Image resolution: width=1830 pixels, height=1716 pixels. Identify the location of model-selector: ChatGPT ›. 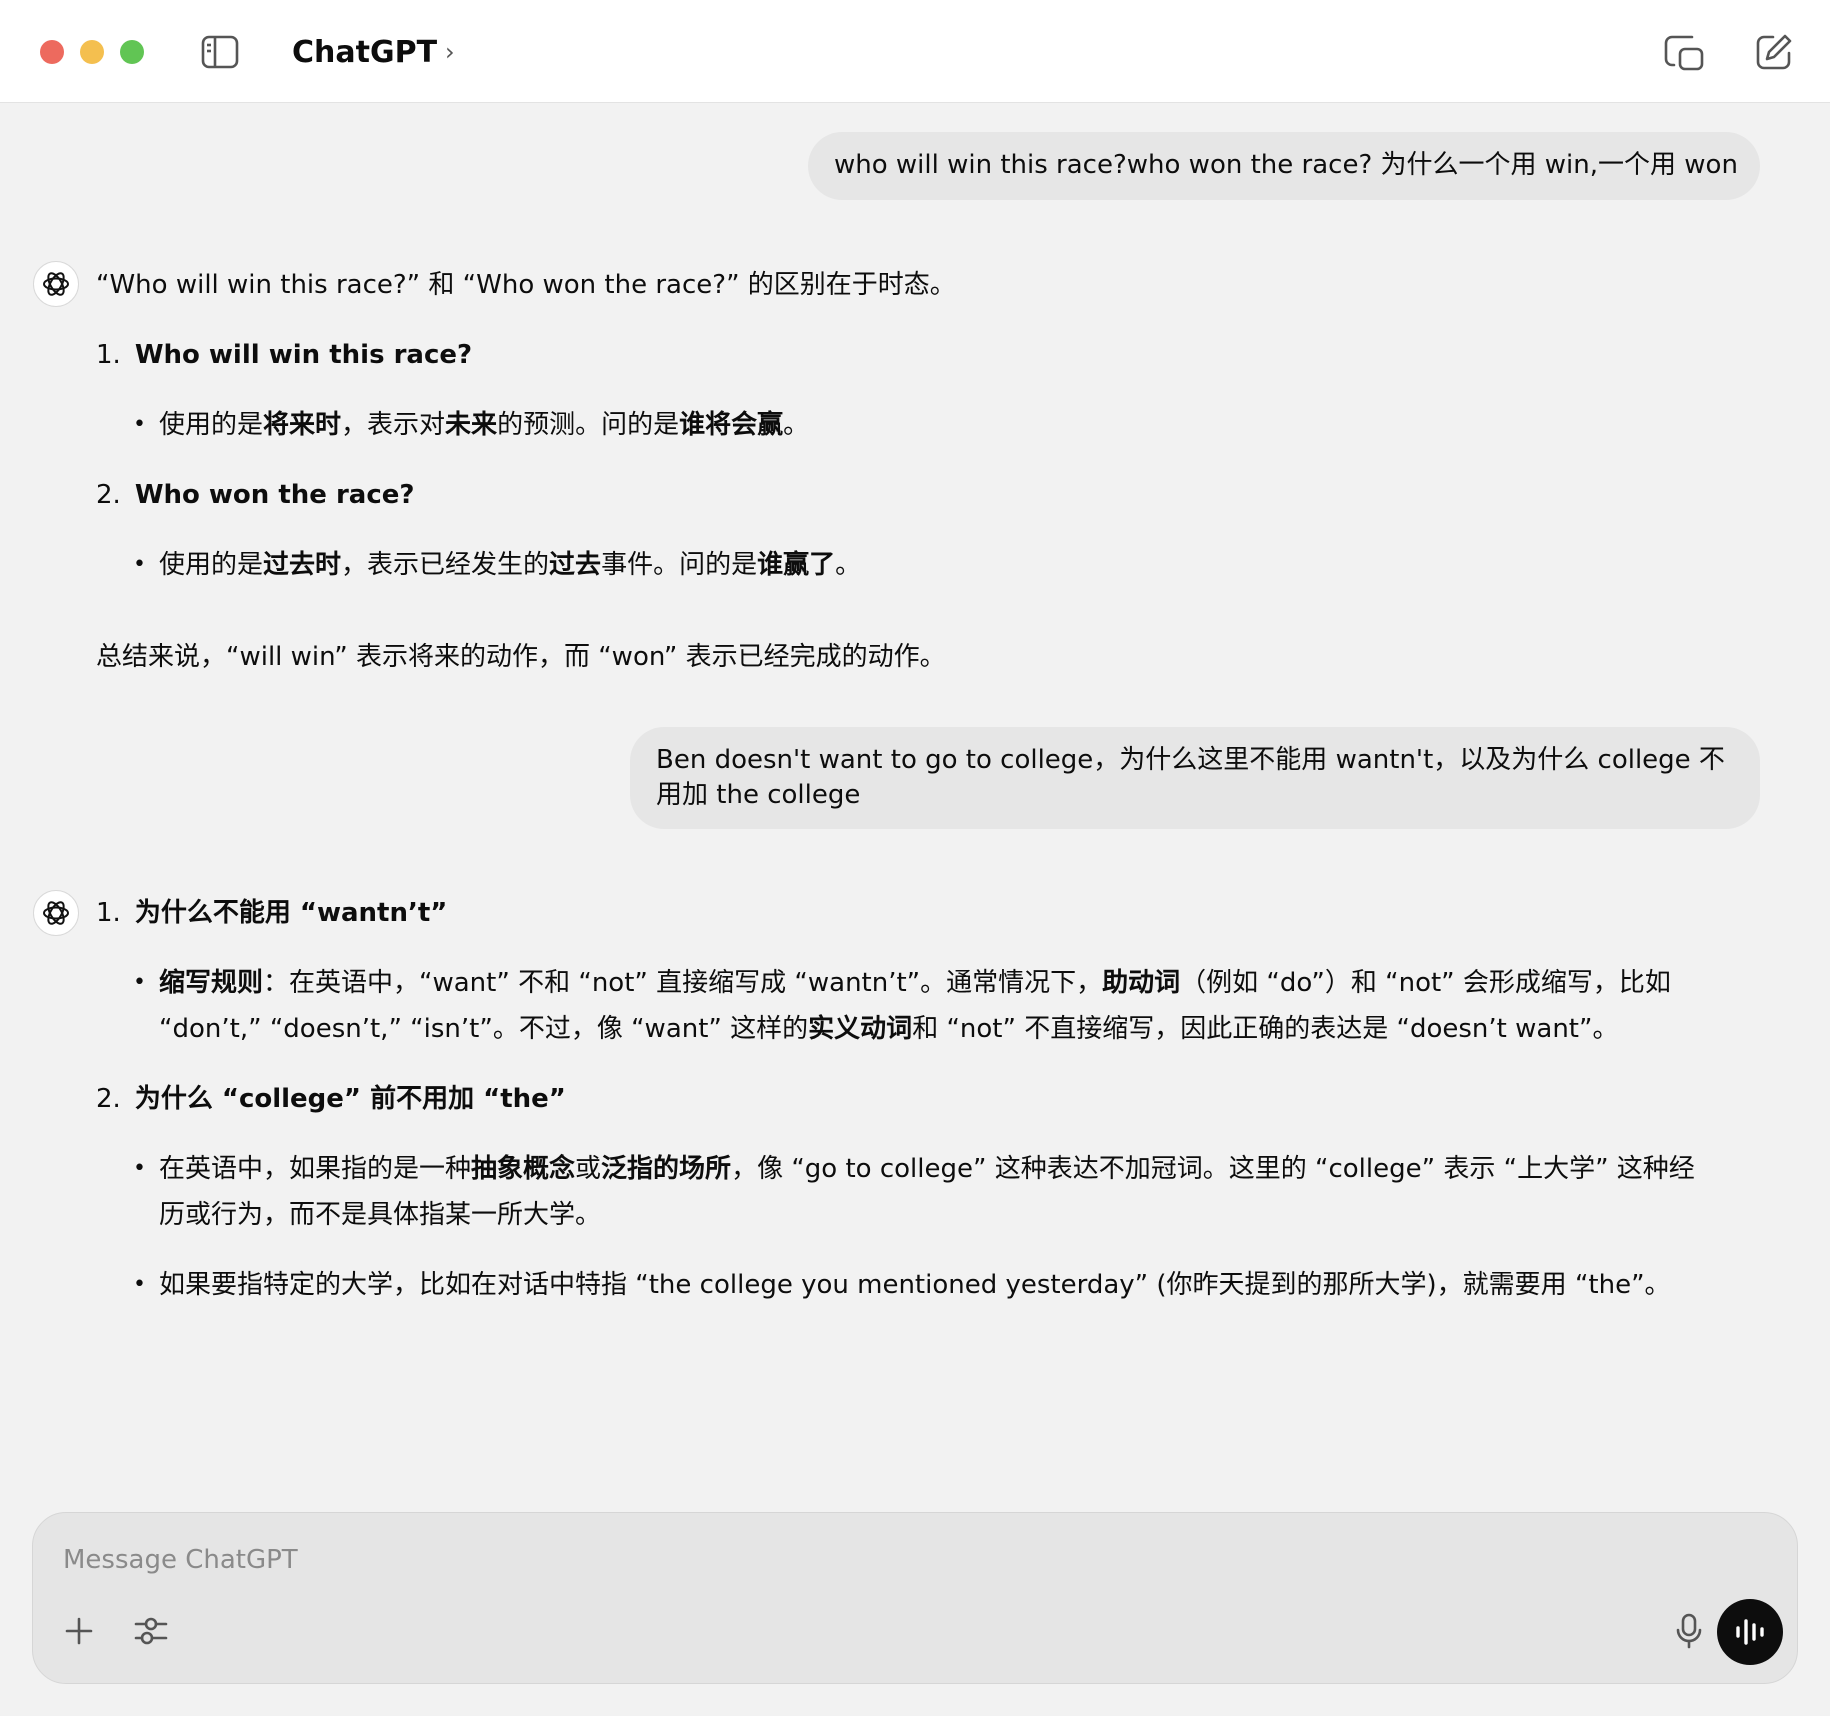
(373, 52).